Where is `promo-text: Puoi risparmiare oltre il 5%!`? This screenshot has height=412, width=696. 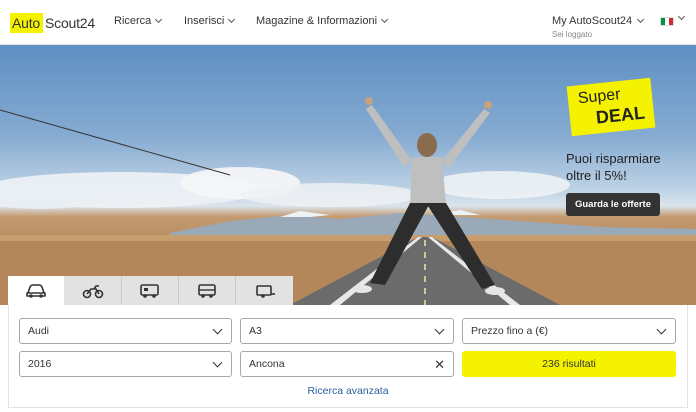 promo-text: Puoi risparmiare oltre il 5%! is located at coordinates (631, 167).